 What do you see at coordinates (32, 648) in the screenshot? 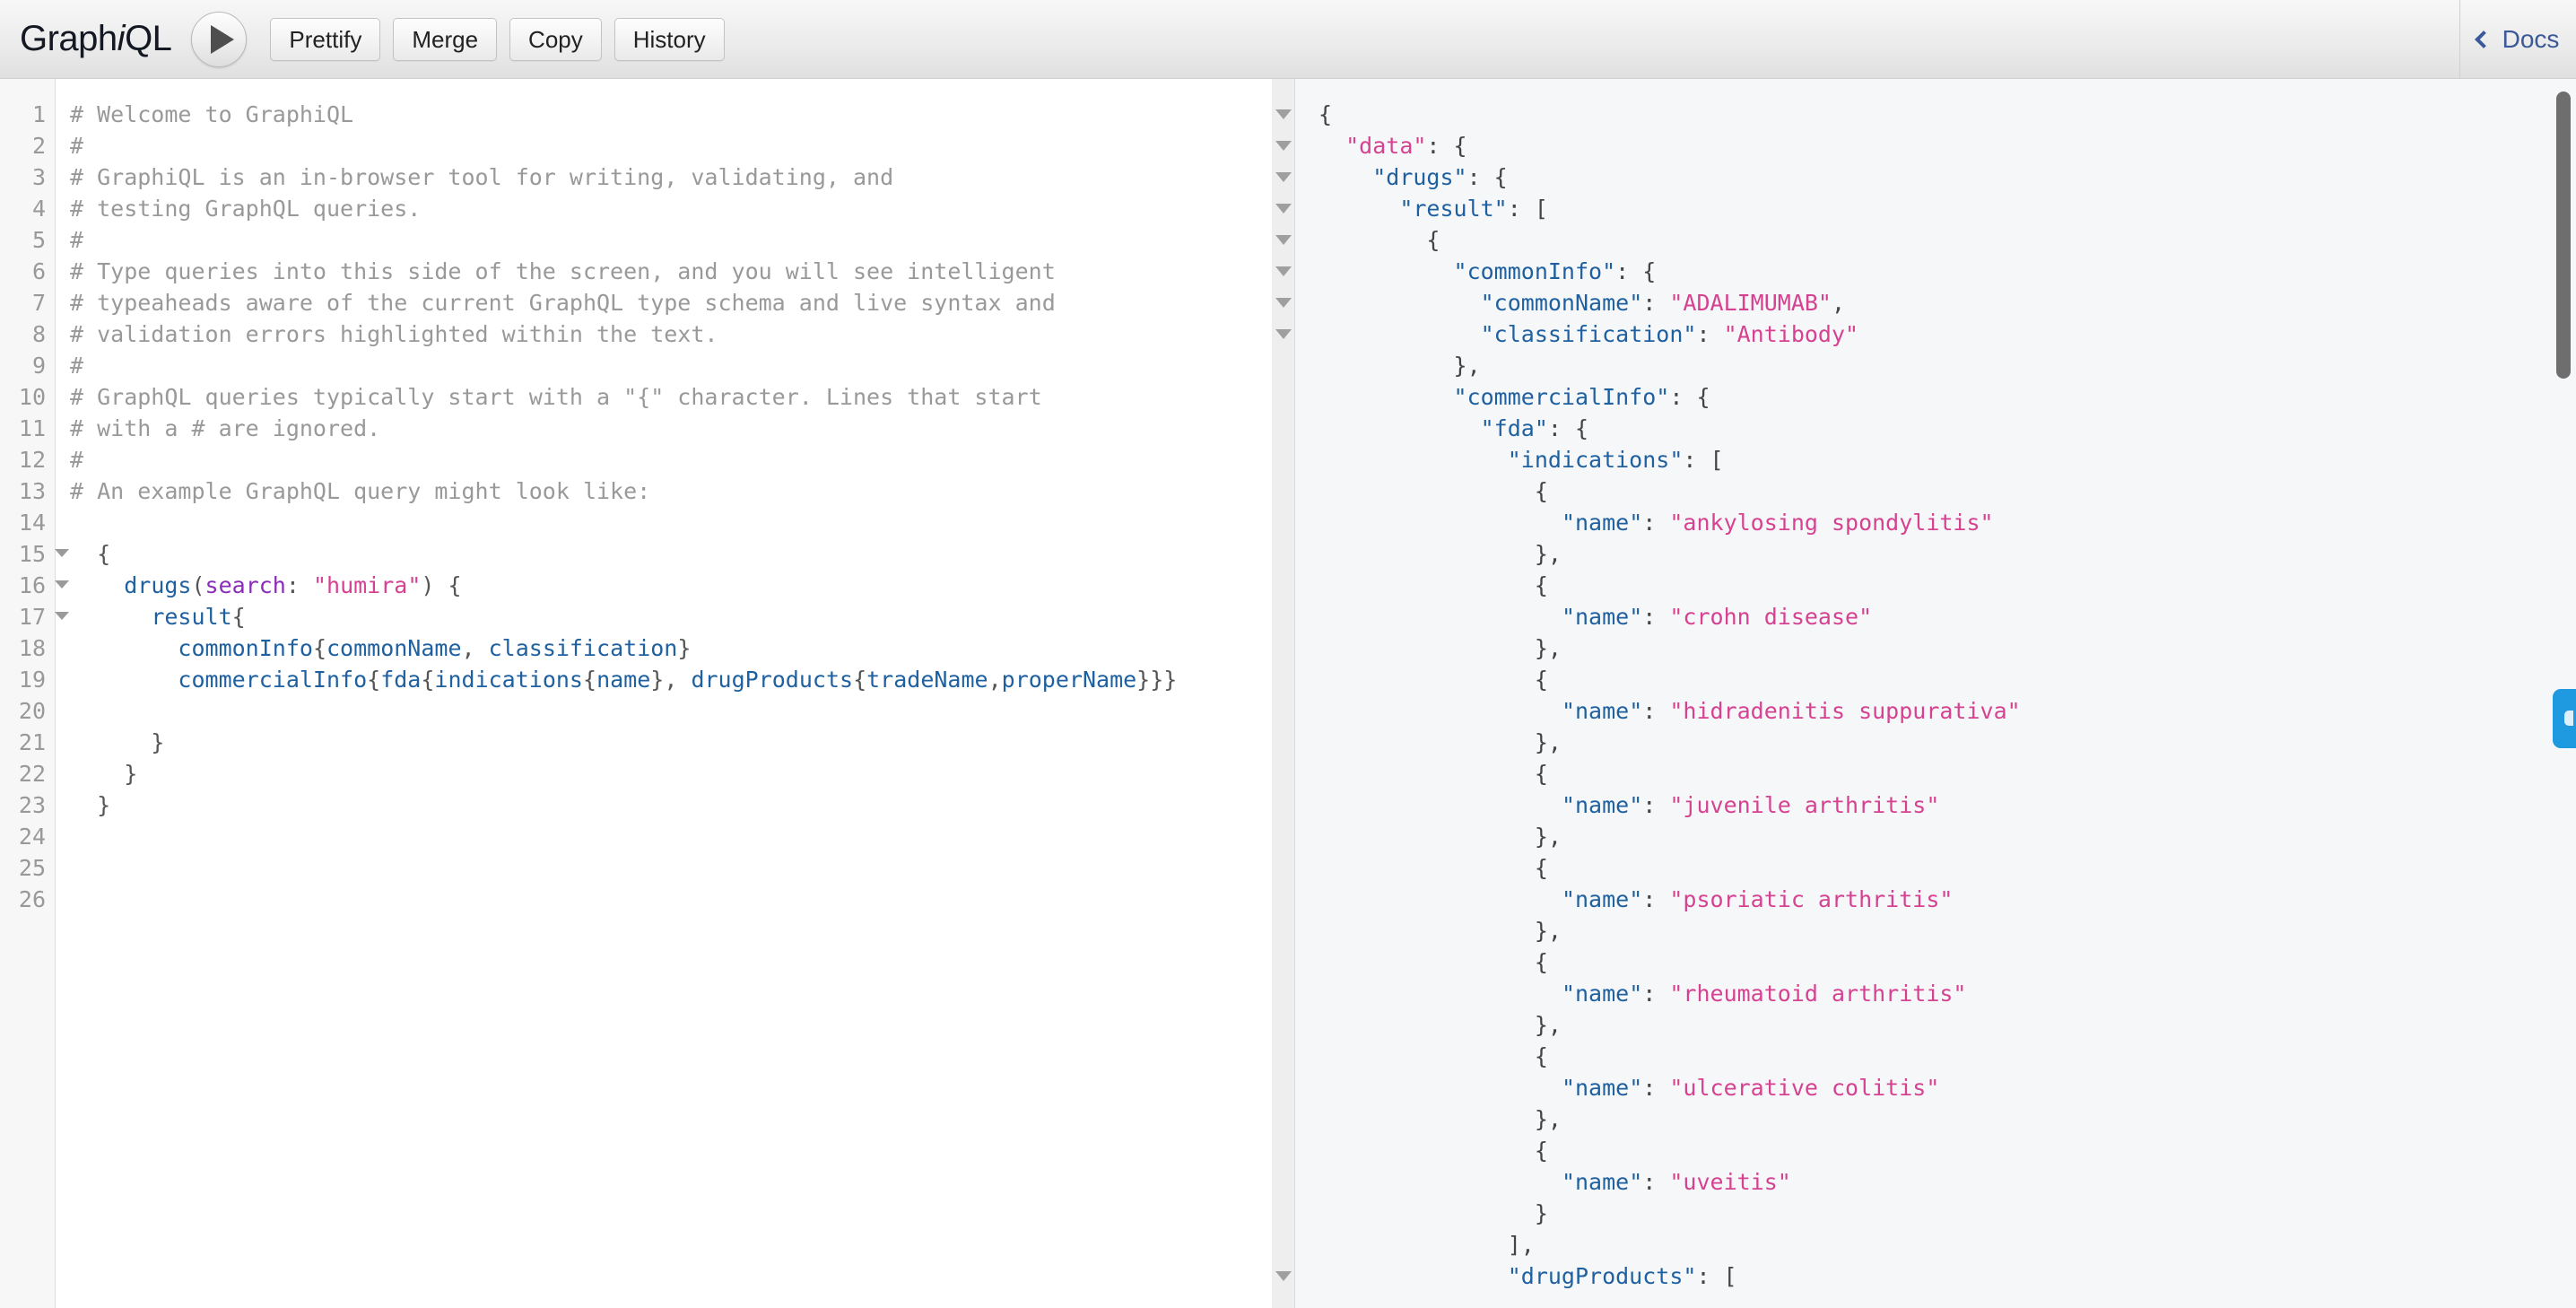
I see `line-number: 18` at bounding box center [32, 648].